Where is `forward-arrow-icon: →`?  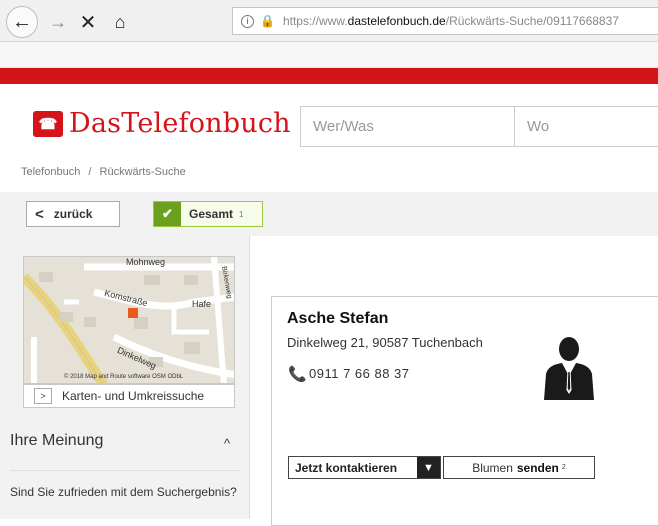
forward-arrow-icon: → is located at coordinates (58, 22).